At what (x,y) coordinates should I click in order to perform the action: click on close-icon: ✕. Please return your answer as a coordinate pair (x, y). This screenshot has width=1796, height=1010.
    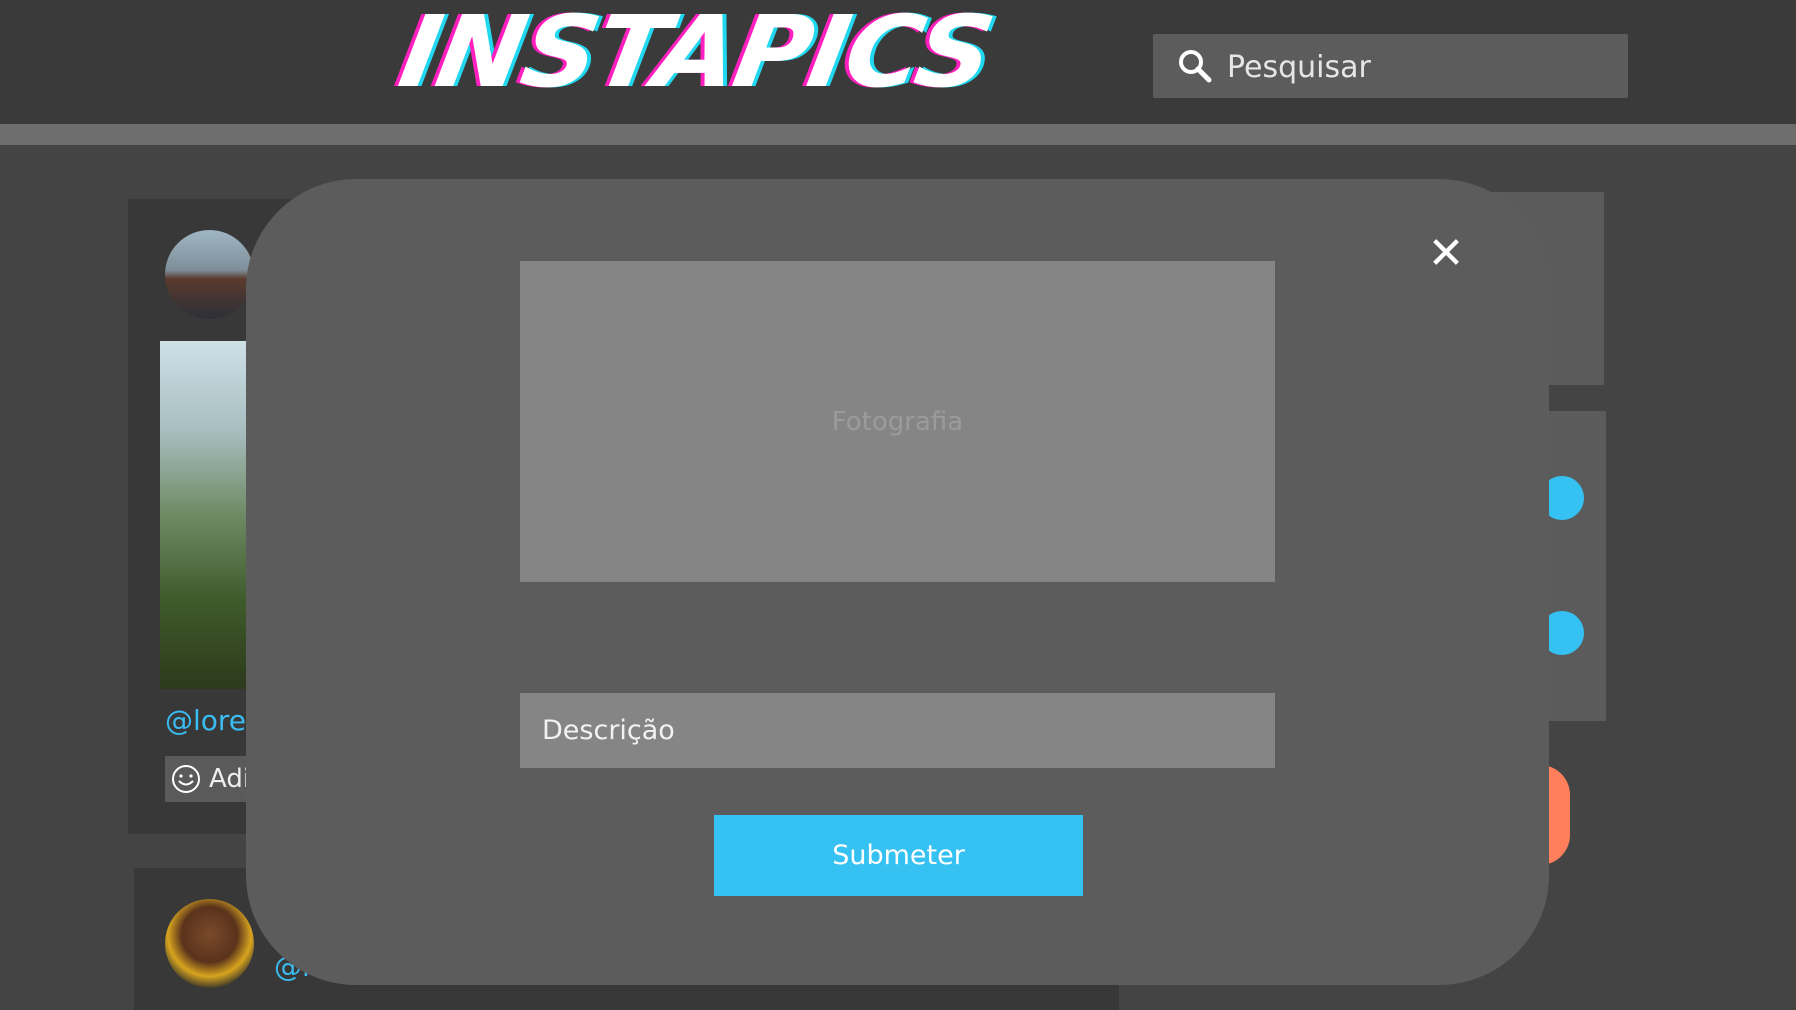
    Looking at the image, I should click on (1446, 254).